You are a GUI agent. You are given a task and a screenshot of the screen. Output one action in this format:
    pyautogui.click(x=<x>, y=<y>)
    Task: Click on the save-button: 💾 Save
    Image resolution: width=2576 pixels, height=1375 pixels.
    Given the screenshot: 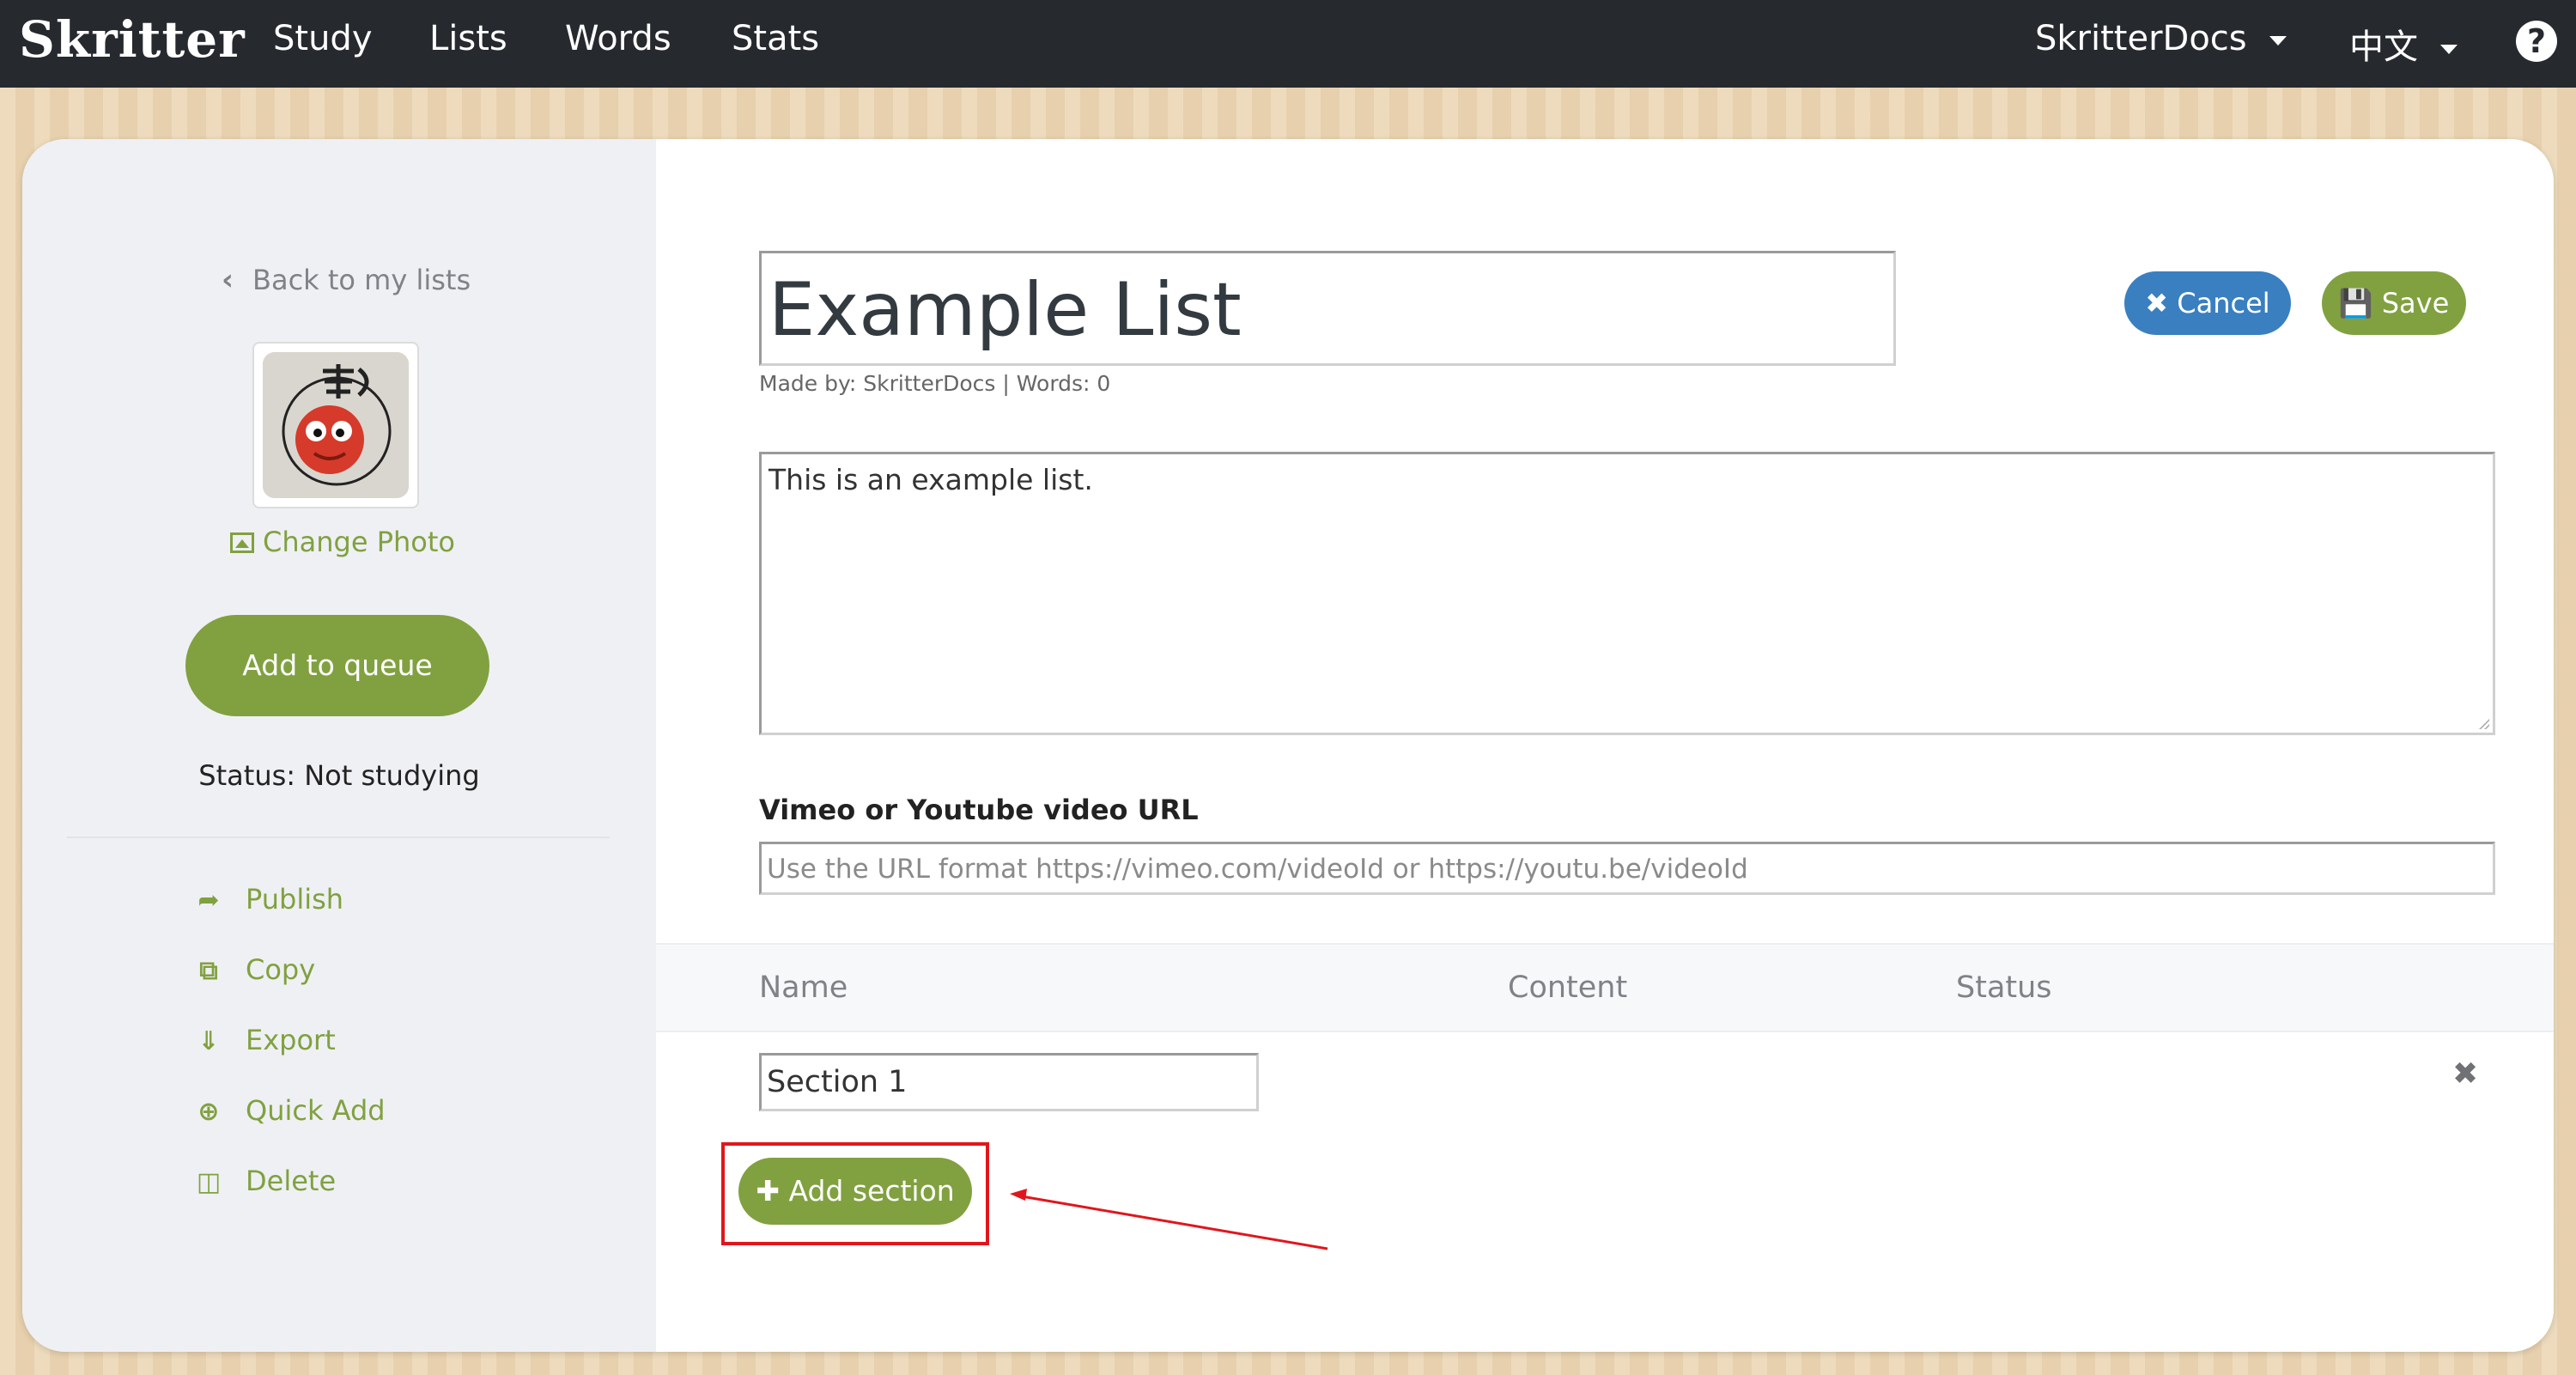 What is the action you would take?
    pyautogui.click(x=2394, y=303)
    